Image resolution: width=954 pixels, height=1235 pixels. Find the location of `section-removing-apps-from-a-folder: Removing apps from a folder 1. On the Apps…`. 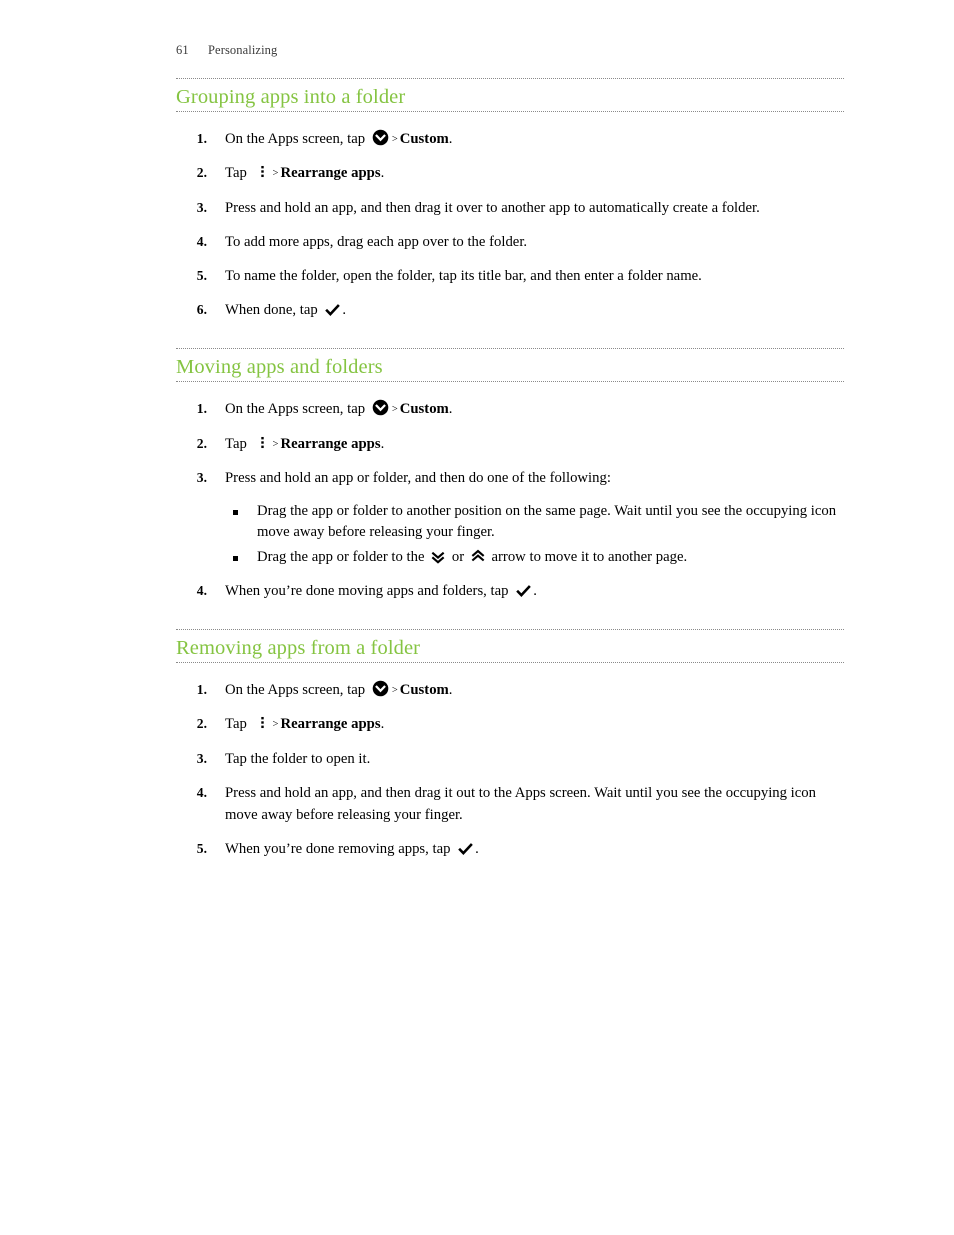

section-removing-apps-from-a-folder: Removing apps from a folder 1. On the Apps… is located at coordinates (510, 745).